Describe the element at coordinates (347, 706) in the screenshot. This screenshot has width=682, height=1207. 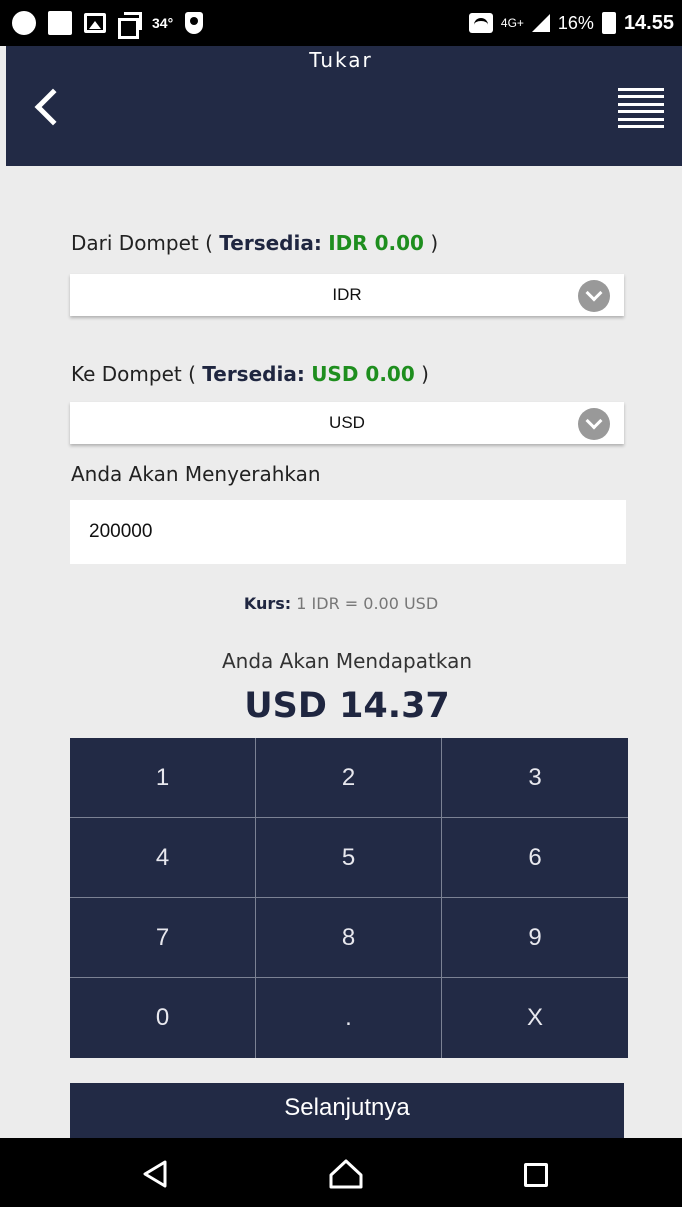
I see `receive-amount: USD 14.37` at that location.